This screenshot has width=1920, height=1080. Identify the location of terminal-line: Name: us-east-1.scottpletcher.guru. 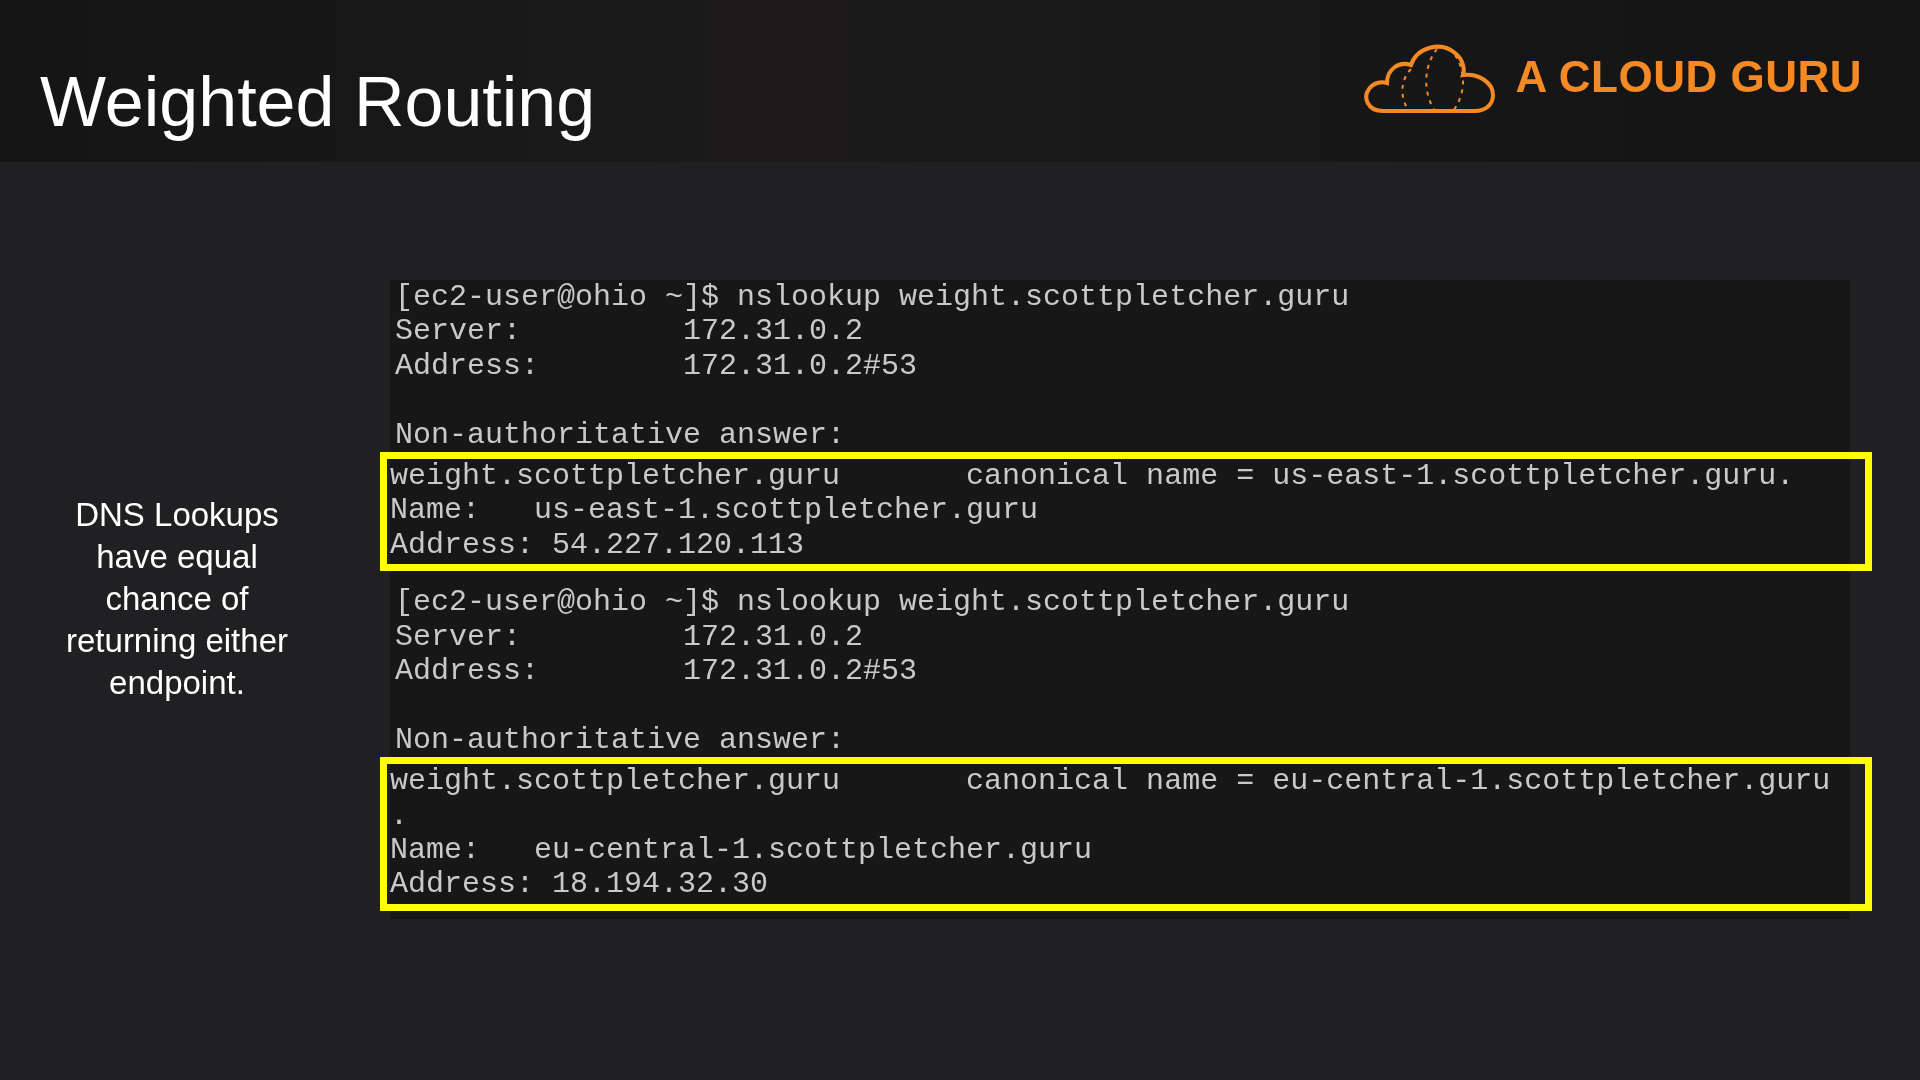
(714, 510).